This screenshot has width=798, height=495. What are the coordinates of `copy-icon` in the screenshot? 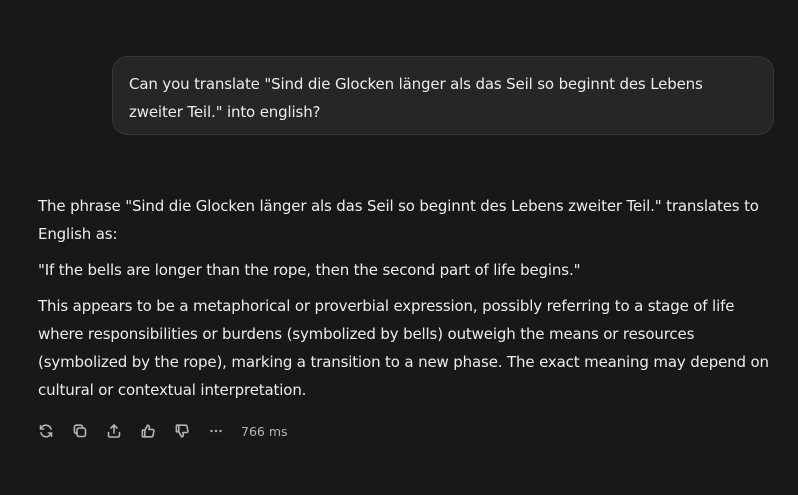 It's located at (80, 431).